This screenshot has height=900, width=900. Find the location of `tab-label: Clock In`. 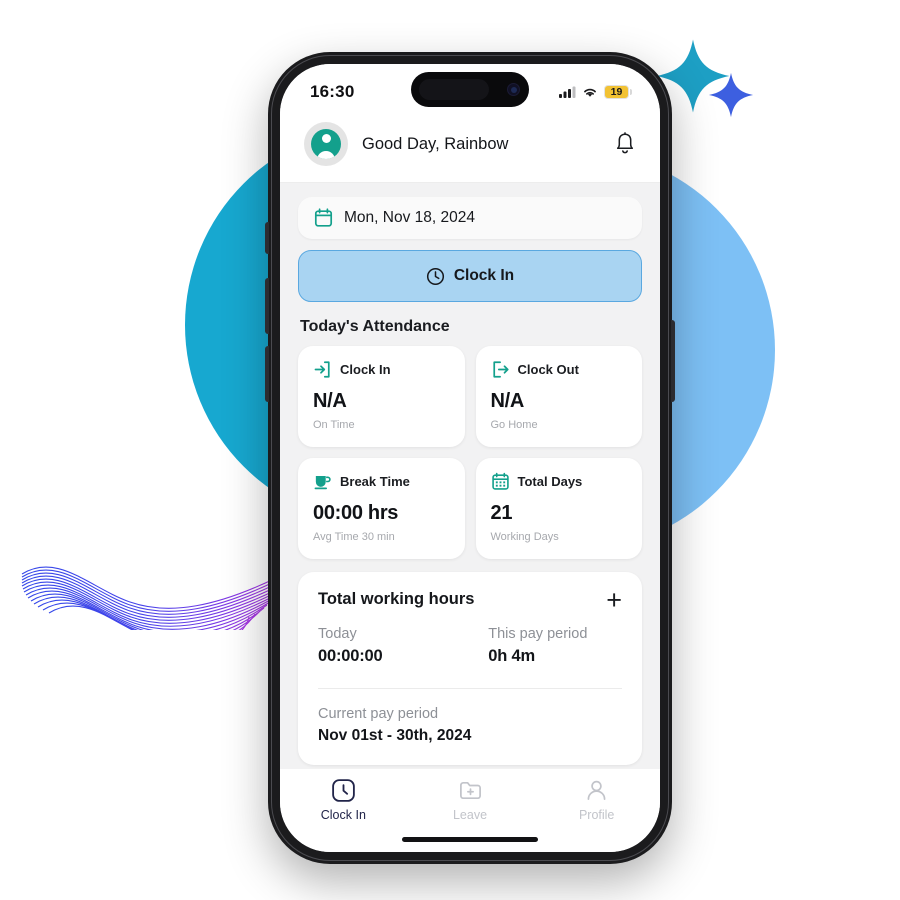

tab-label: Clock In is located at coordinates (343, 815).